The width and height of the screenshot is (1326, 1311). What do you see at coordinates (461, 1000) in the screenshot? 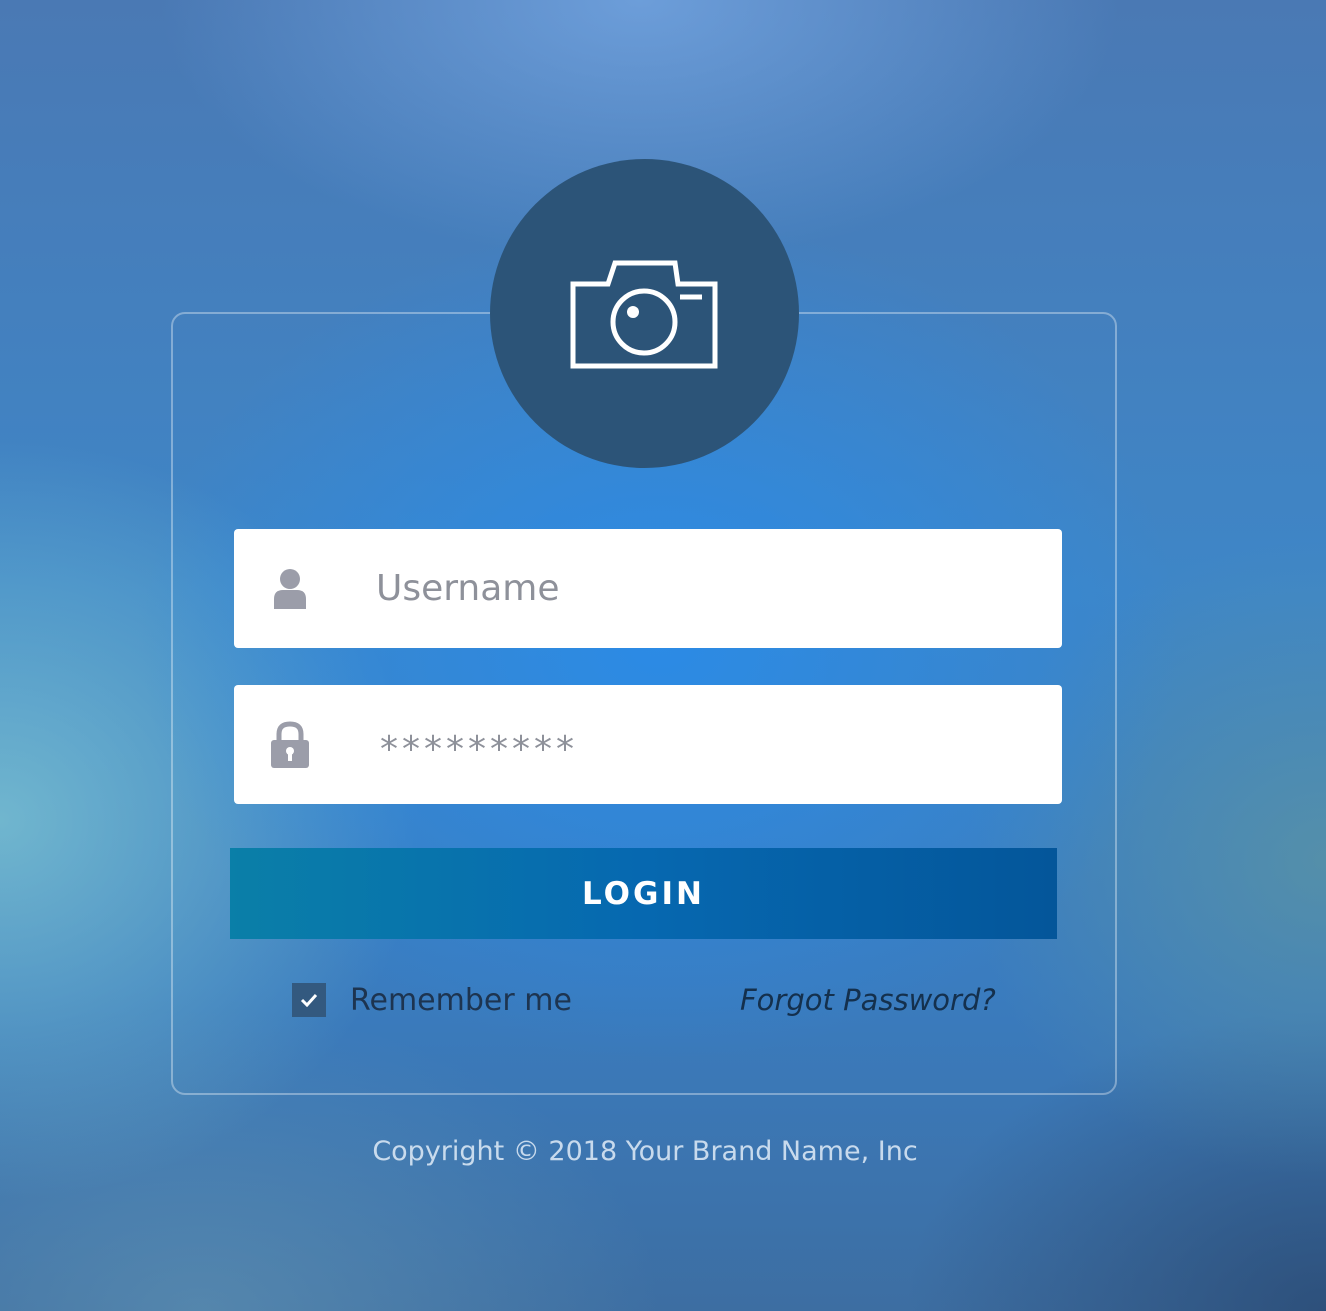
I see `remember-me-label: Remember me` at bounding box center [461, 1000].